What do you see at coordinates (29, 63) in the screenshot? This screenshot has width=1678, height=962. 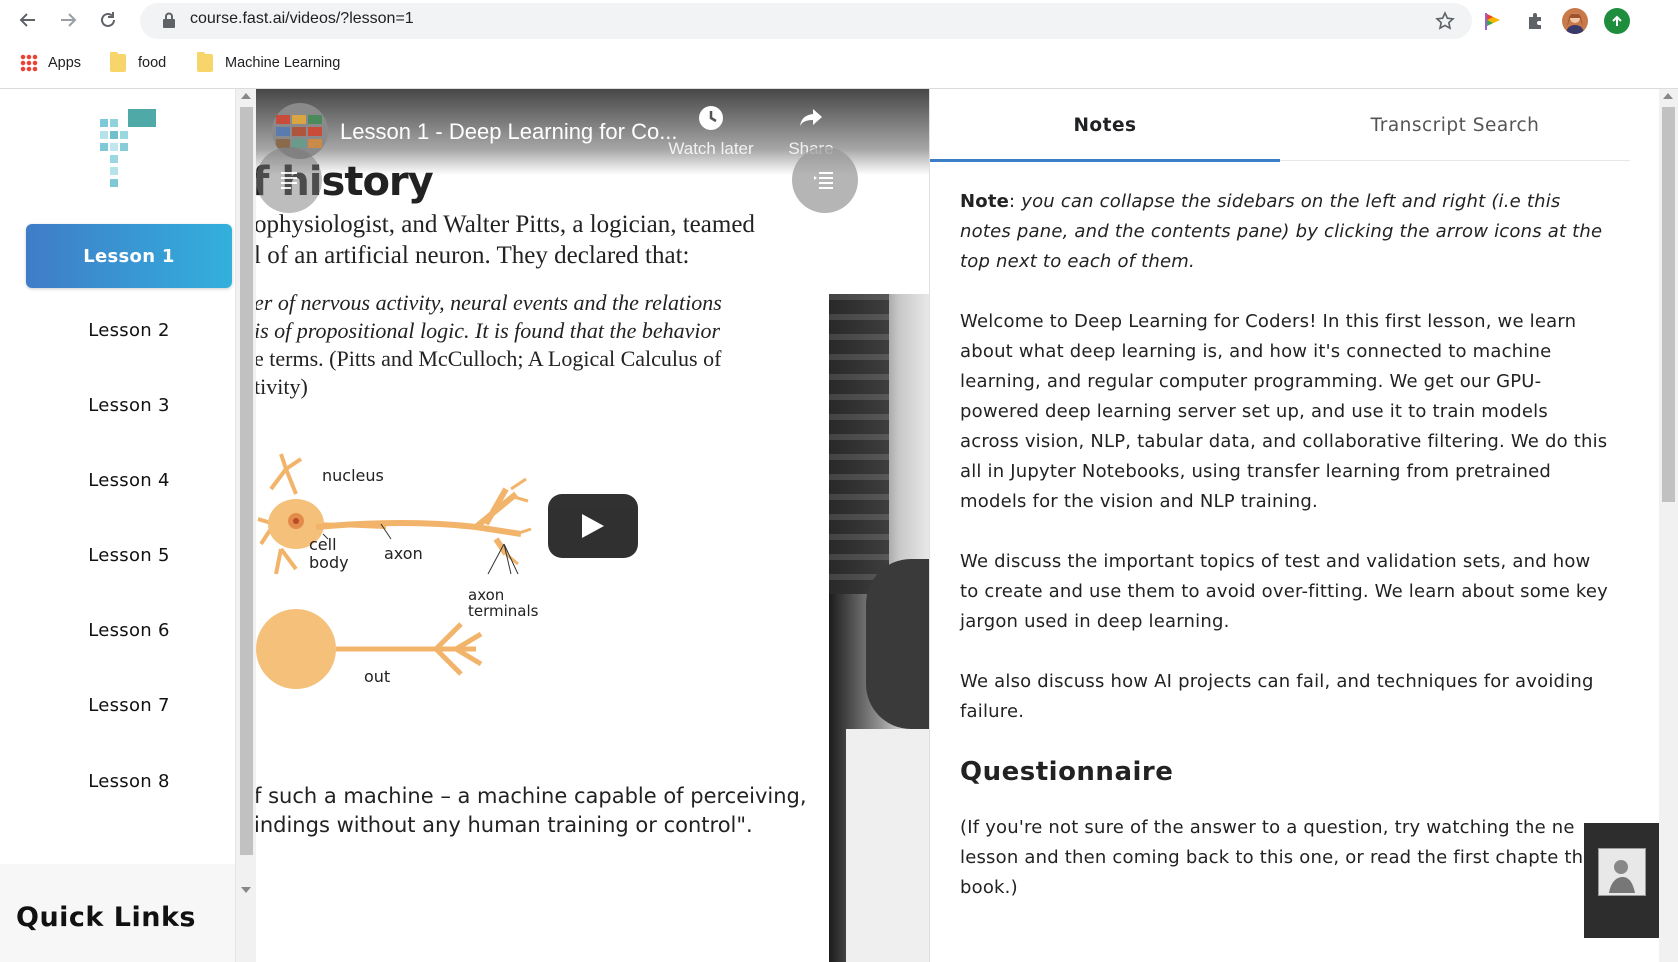 I see `apps-grid-icon` at bounding box center [29, 63].